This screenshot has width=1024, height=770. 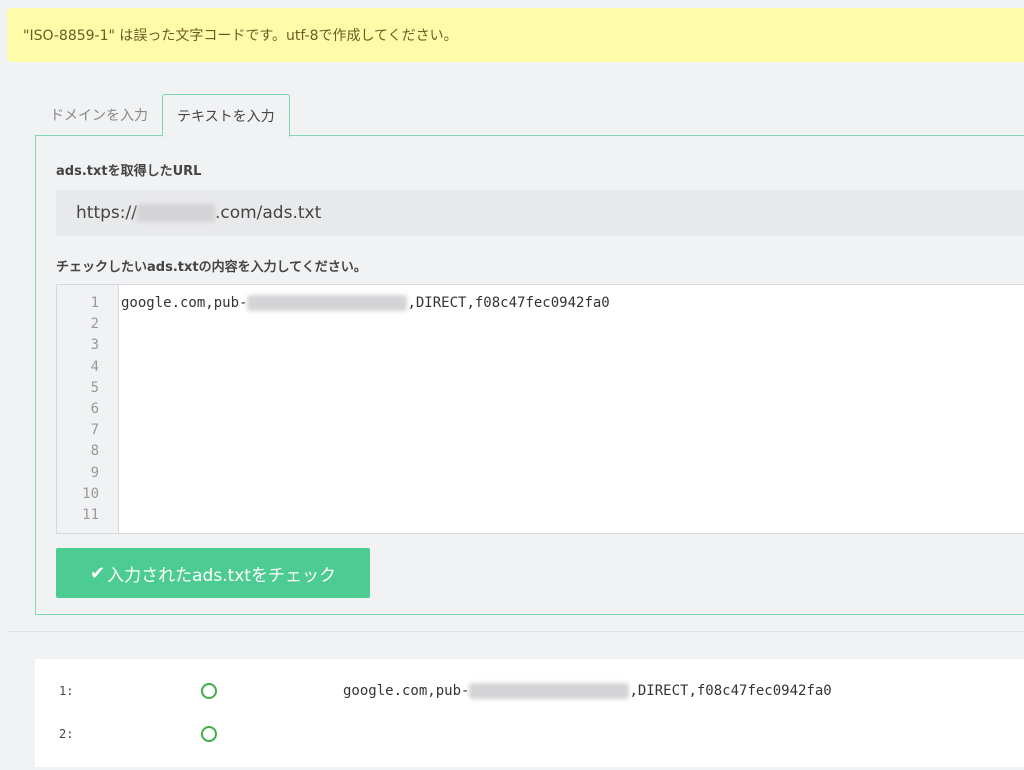 I want to click on check-submit-button: ✔ 入力されたads.txtをチェック, so click(x=213, y=573).